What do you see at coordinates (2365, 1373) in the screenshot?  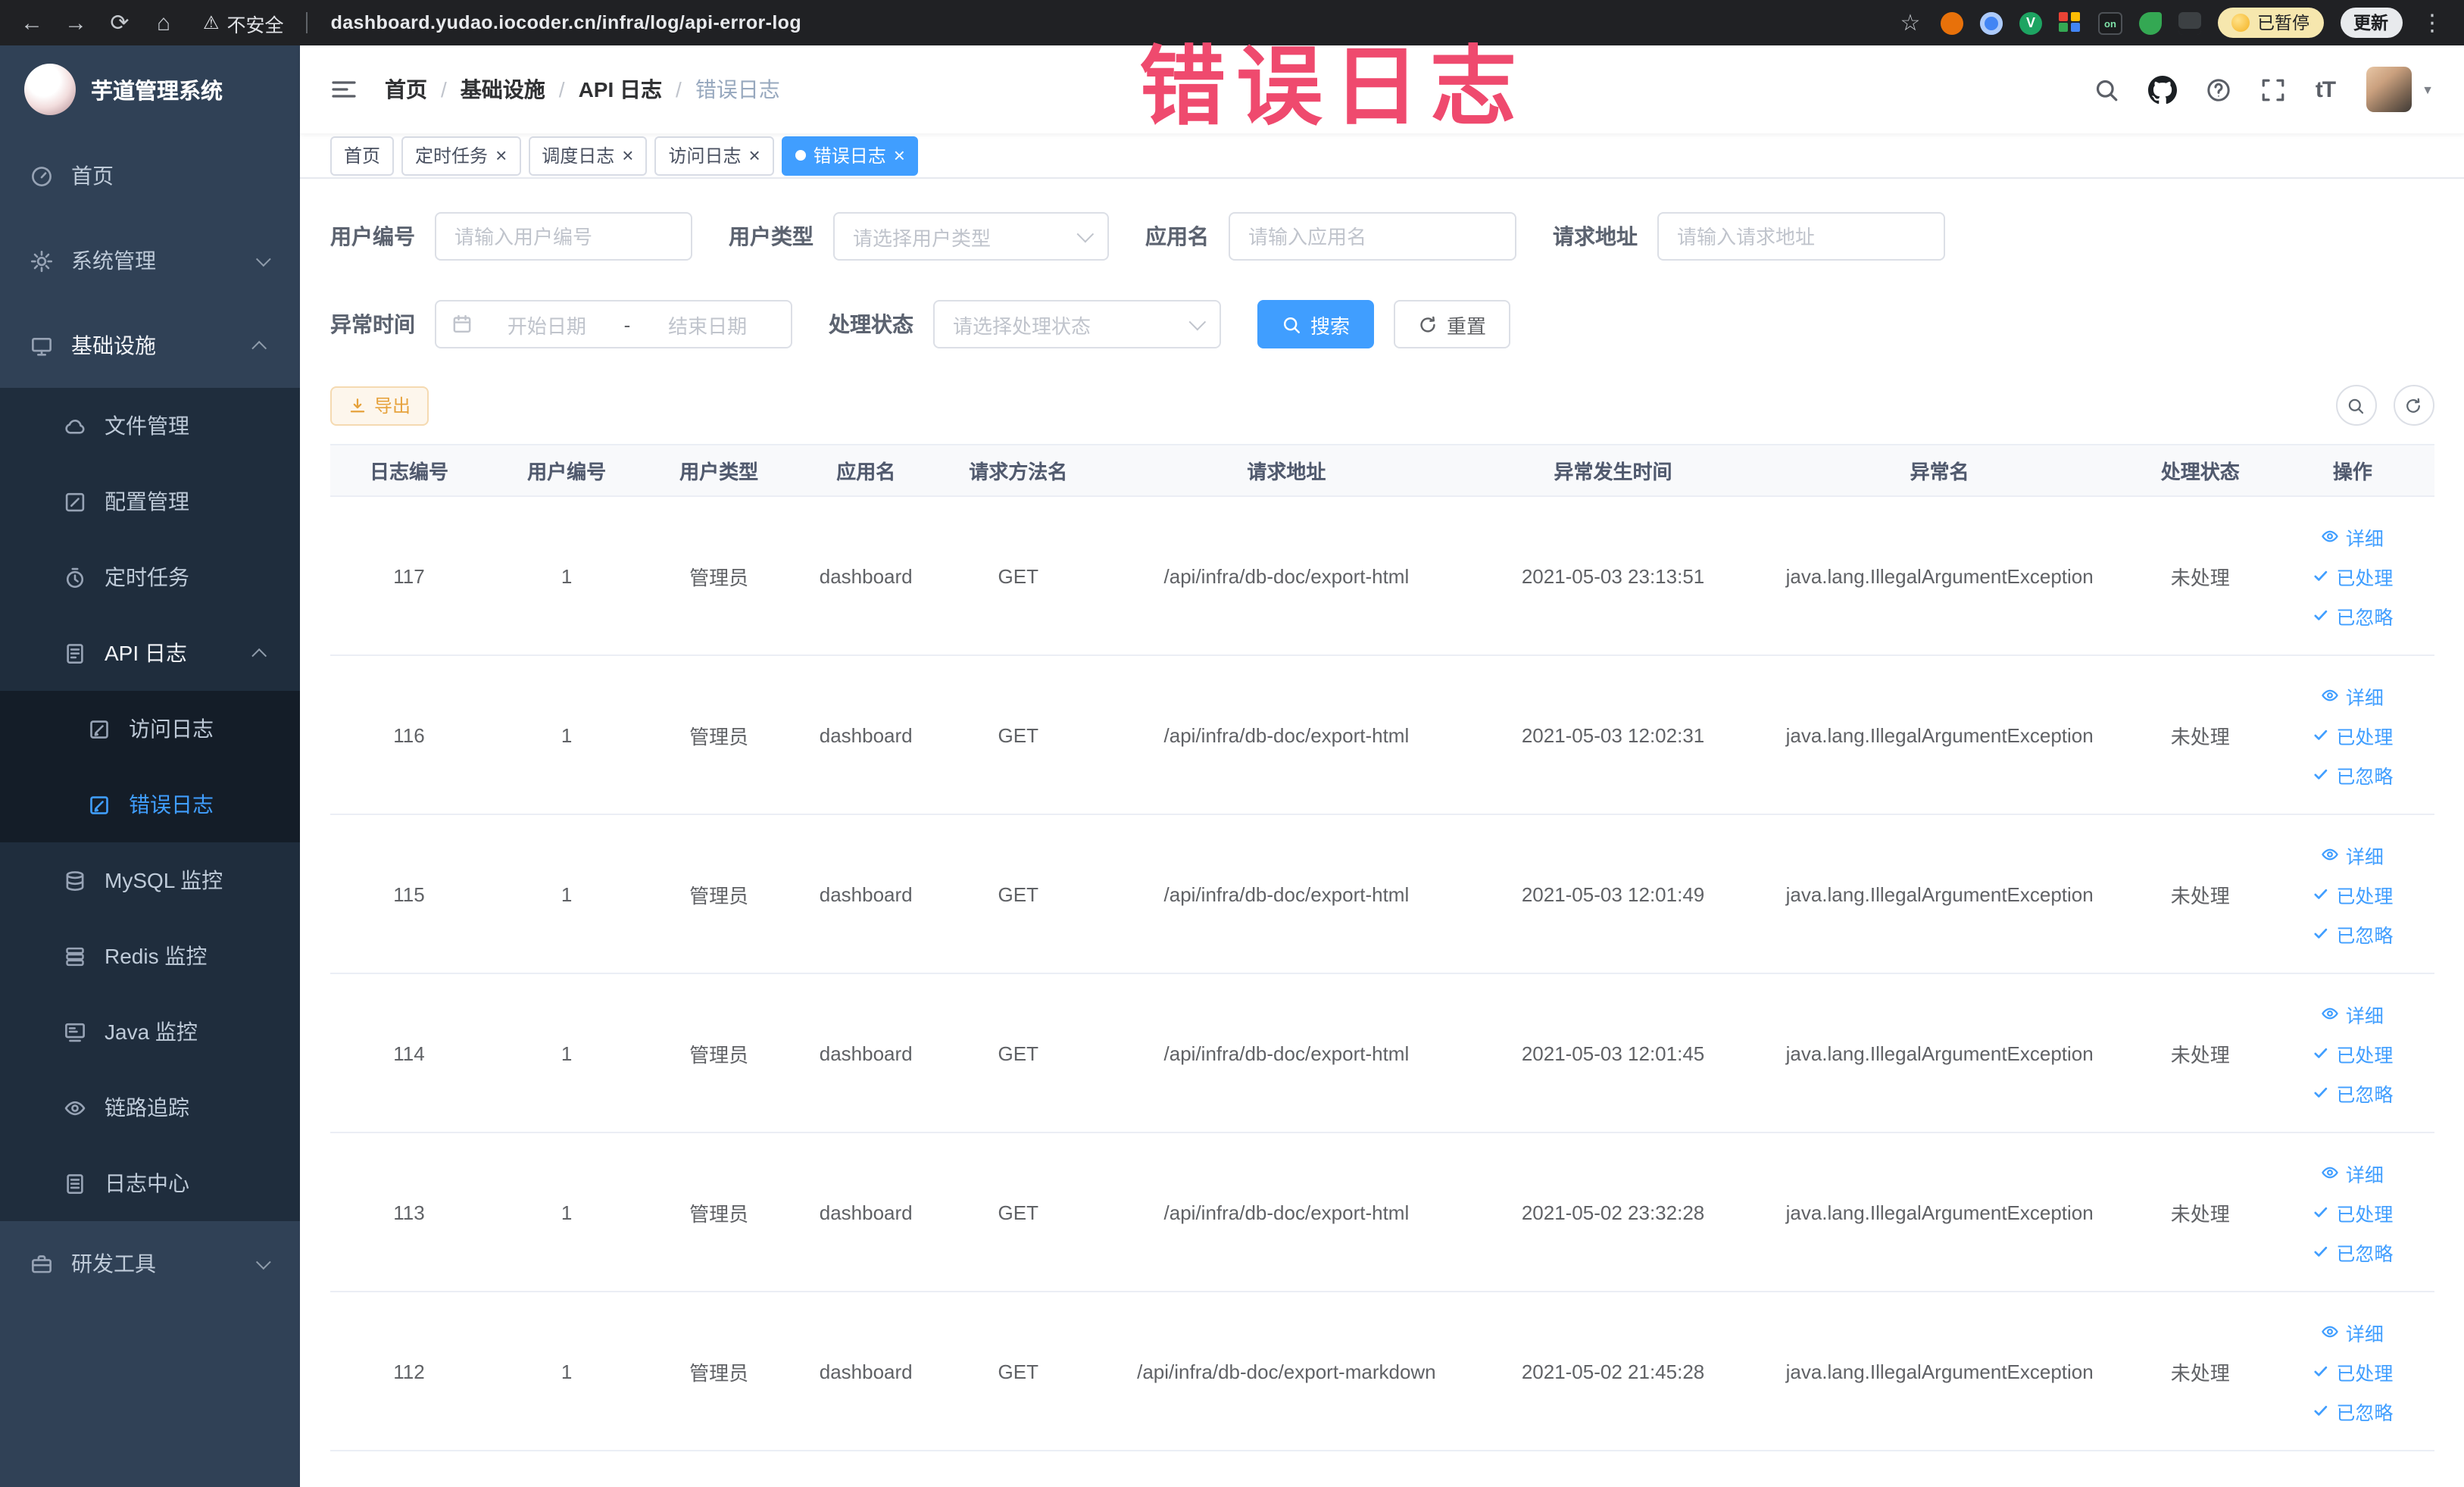 I see `action-label: 已处理` at bounding box center [2365, 1373].